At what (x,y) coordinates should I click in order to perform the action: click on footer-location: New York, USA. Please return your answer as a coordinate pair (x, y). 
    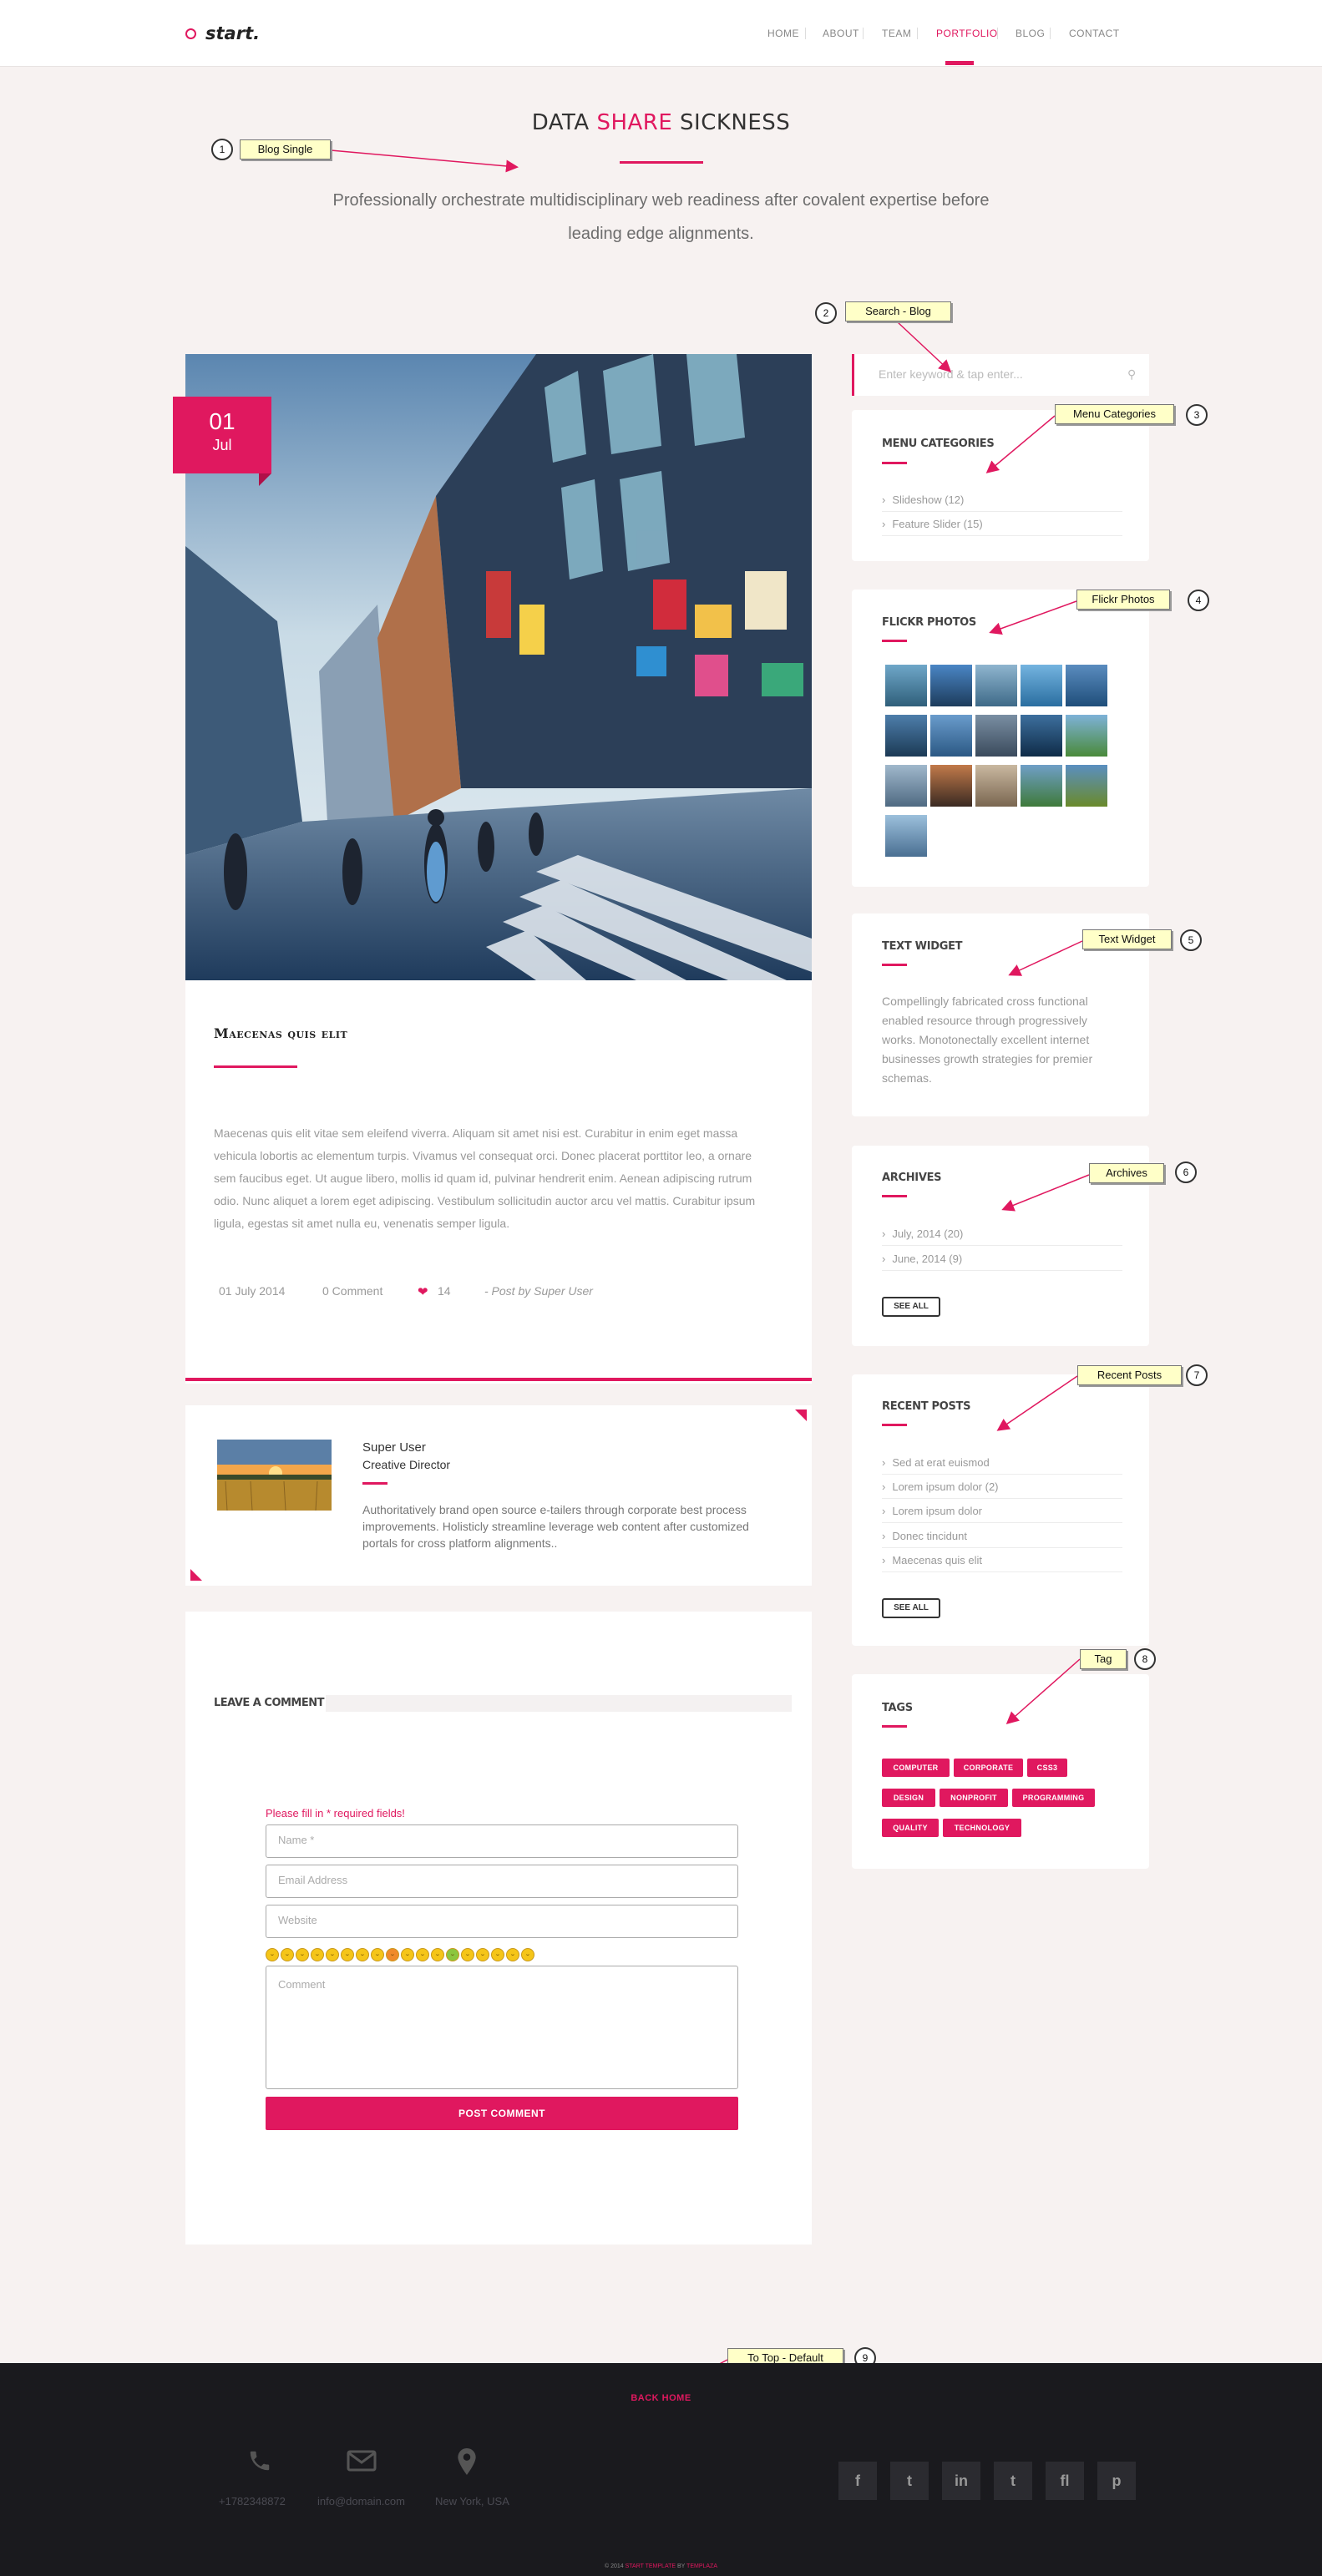
    Looking at the image, I should click on (472, 2501).